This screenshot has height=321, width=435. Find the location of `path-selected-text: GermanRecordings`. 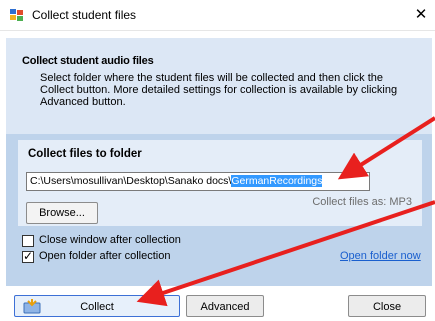

path-selected-text: GermanRecordings is located at coordinates (277, 181).